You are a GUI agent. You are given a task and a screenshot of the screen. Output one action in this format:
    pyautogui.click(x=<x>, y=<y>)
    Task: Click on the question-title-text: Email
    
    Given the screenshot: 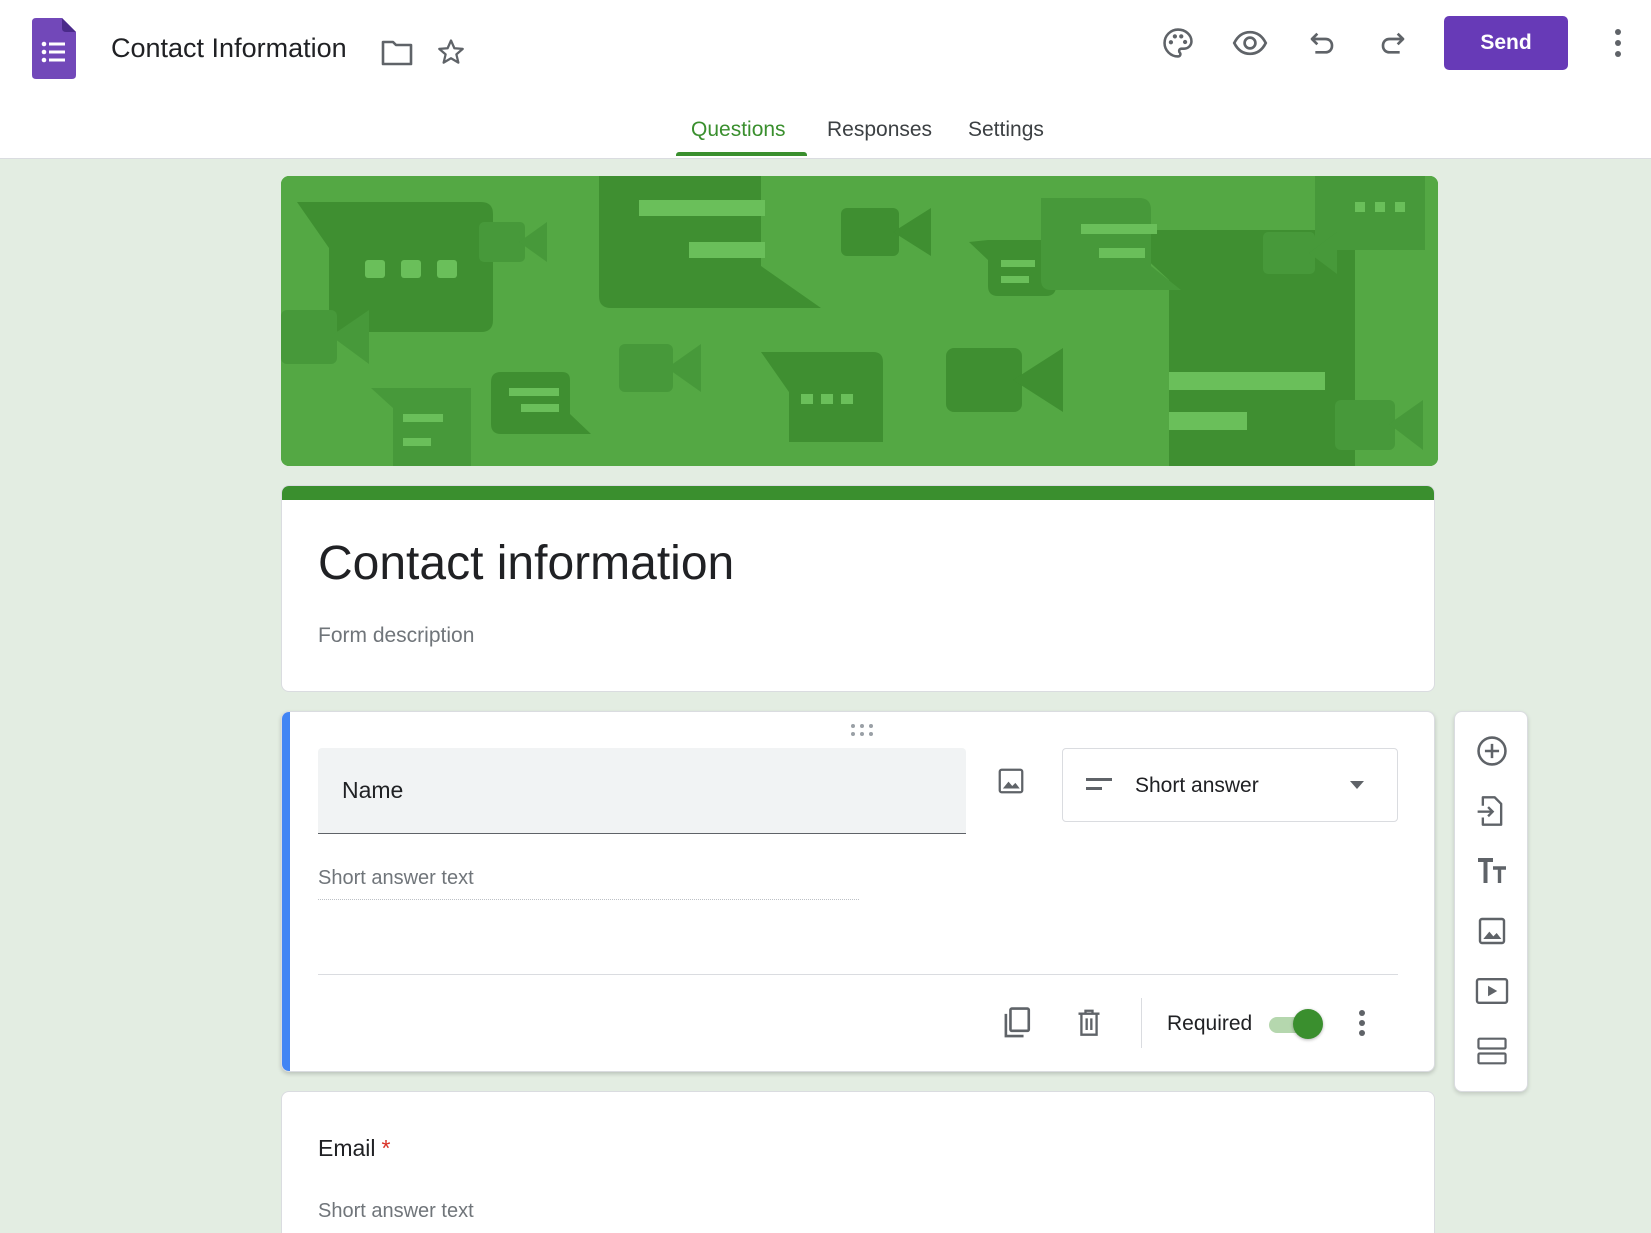 What is the action you would take?
    pyautogui.click(x=347, y=1148)
    